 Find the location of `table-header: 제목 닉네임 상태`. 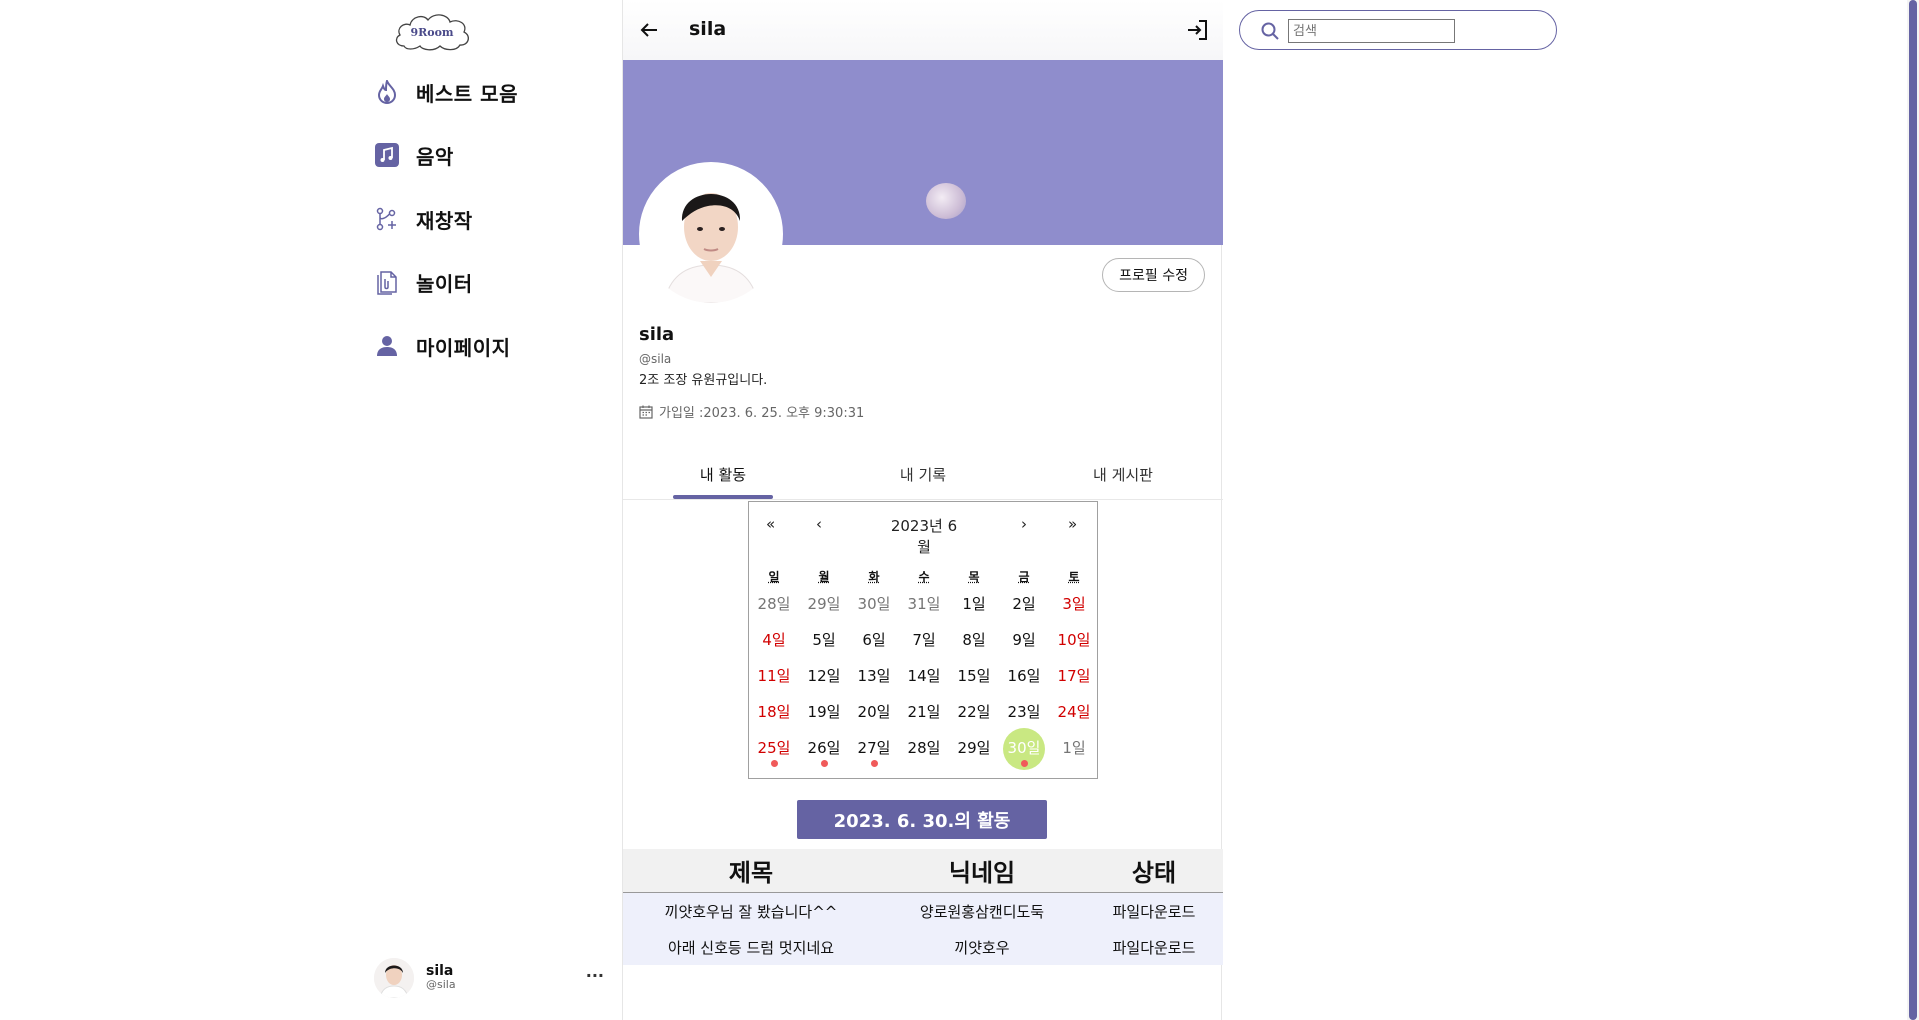

table-header: 제목 닉네임 상태 is located at coordinates (923, 871).